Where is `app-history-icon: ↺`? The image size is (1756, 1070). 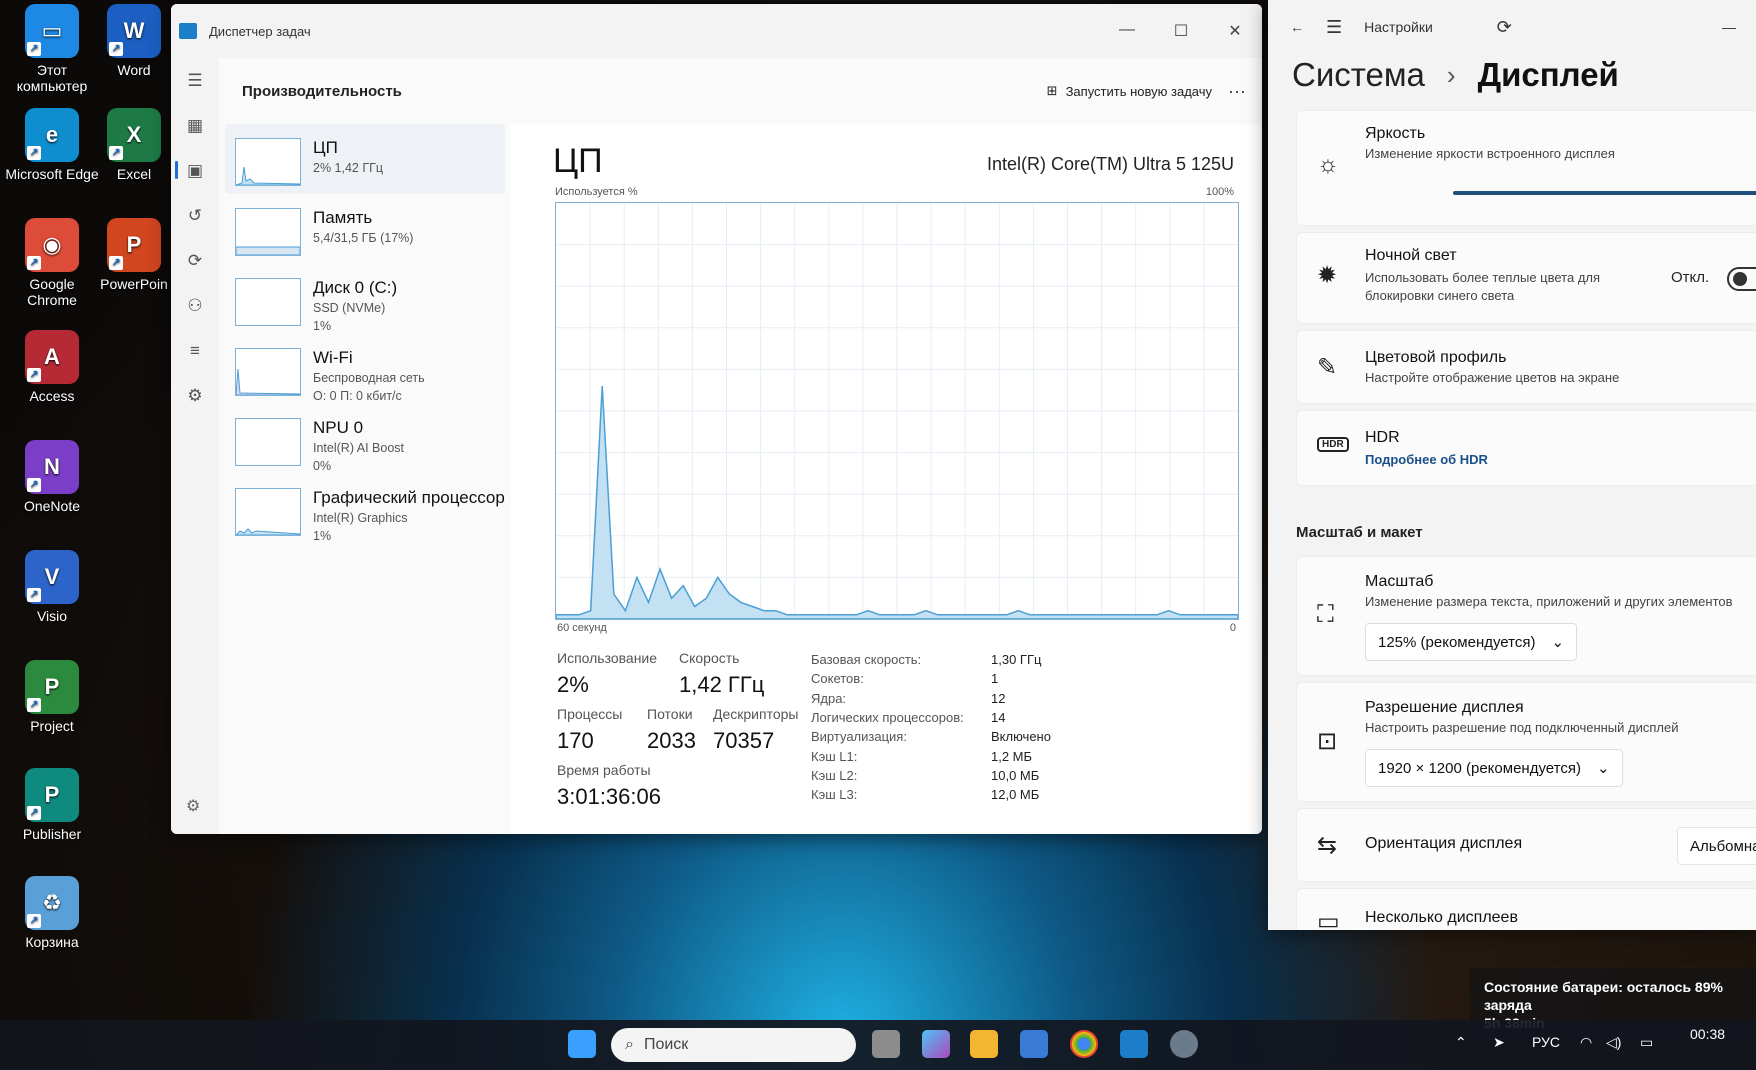
app-history-icon: ↺ is located at coordinates (195, 215).